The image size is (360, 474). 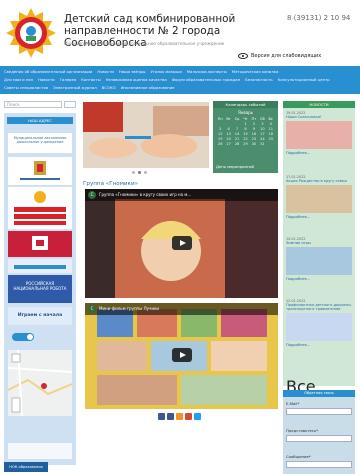 What do you see at coordinates (262, 134) in the screenshot?
I see `calendar-day: 17` at bounding box center [262, 134].